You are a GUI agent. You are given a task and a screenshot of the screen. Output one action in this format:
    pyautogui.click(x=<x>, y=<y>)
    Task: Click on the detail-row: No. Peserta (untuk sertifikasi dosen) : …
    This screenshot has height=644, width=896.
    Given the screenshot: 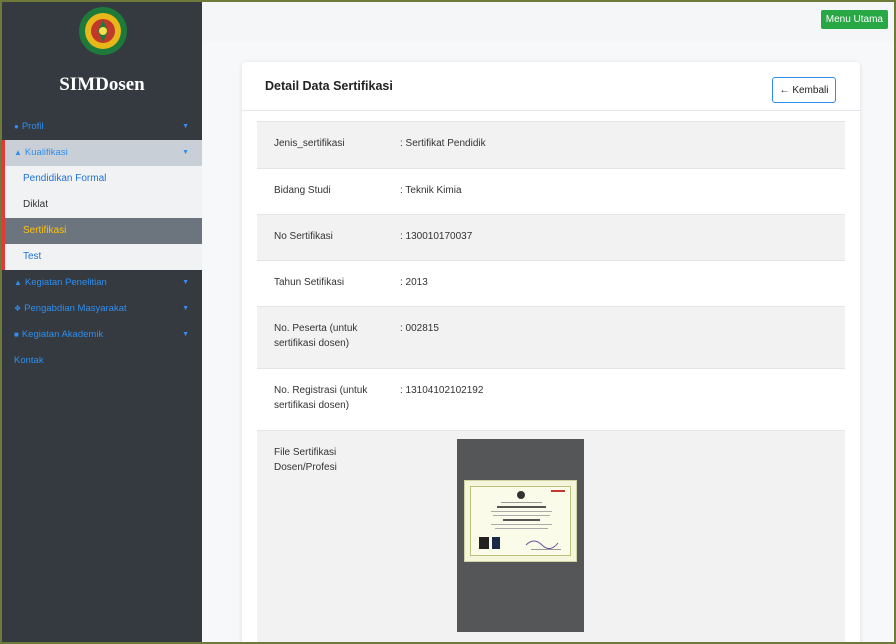 What is the action you would take?
    pyautogui.click(x=551, y=337)
    